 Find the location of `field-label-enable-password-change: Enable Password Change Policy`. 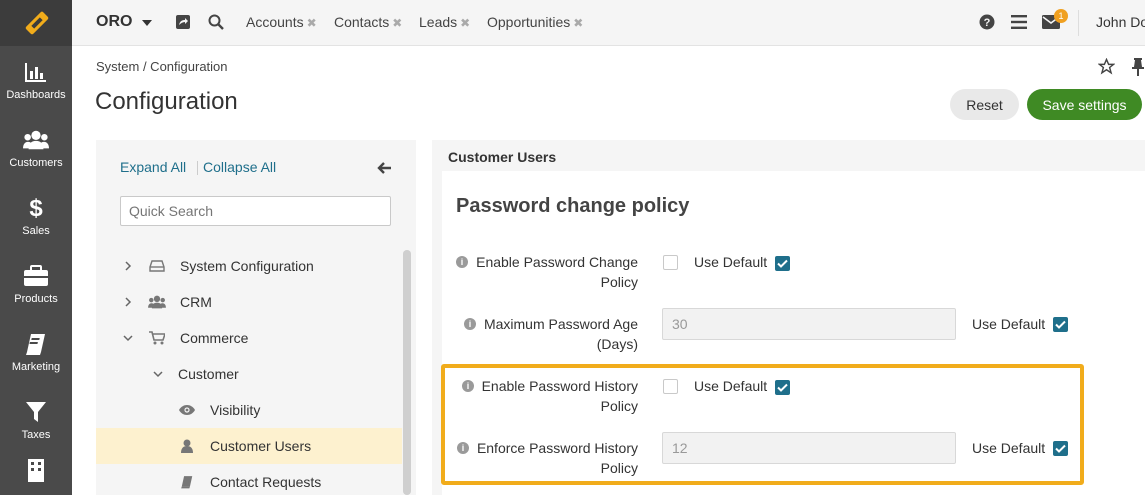

field-label-enable-password-change: Enable Password Change Policy is located at coordinates (554, 272).